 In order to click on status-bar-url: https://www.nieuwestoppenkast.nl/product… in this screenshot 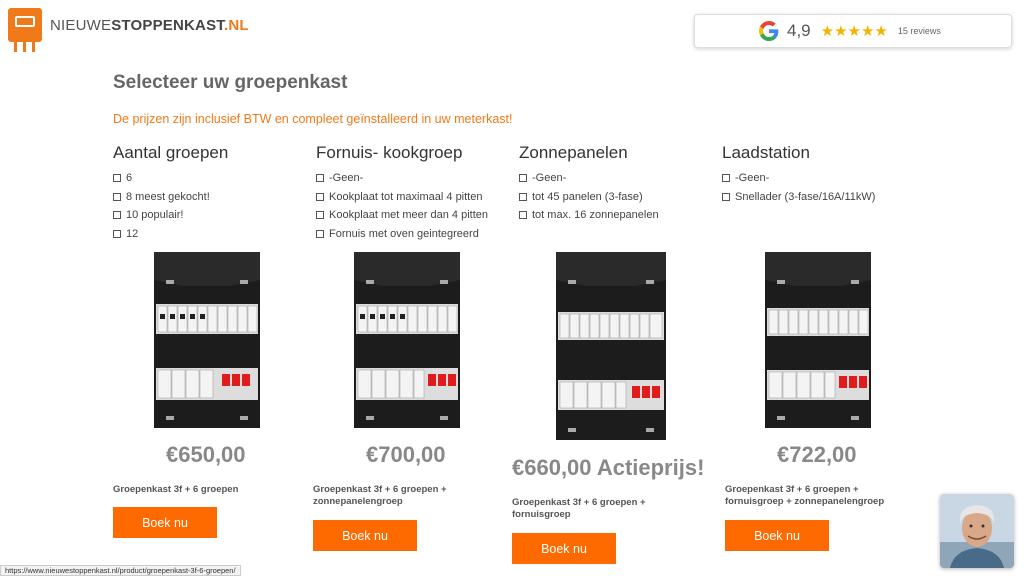, I will do `click(120, 570)`.